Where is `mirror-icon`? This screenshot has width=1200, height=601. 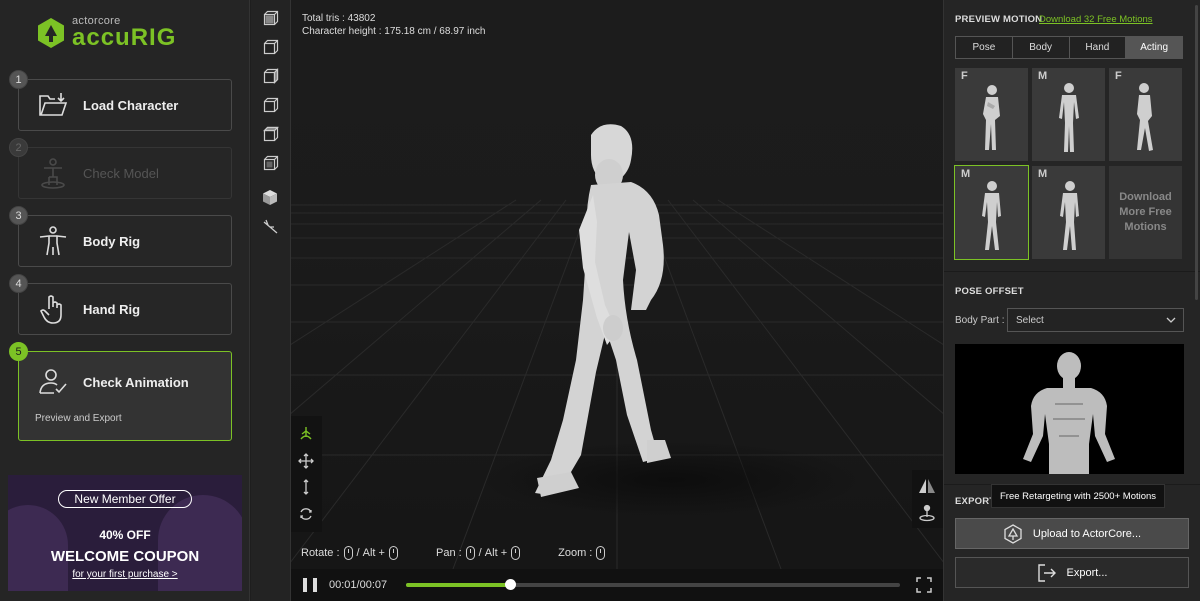
mirror-icon is located at coordinates (927, 488).